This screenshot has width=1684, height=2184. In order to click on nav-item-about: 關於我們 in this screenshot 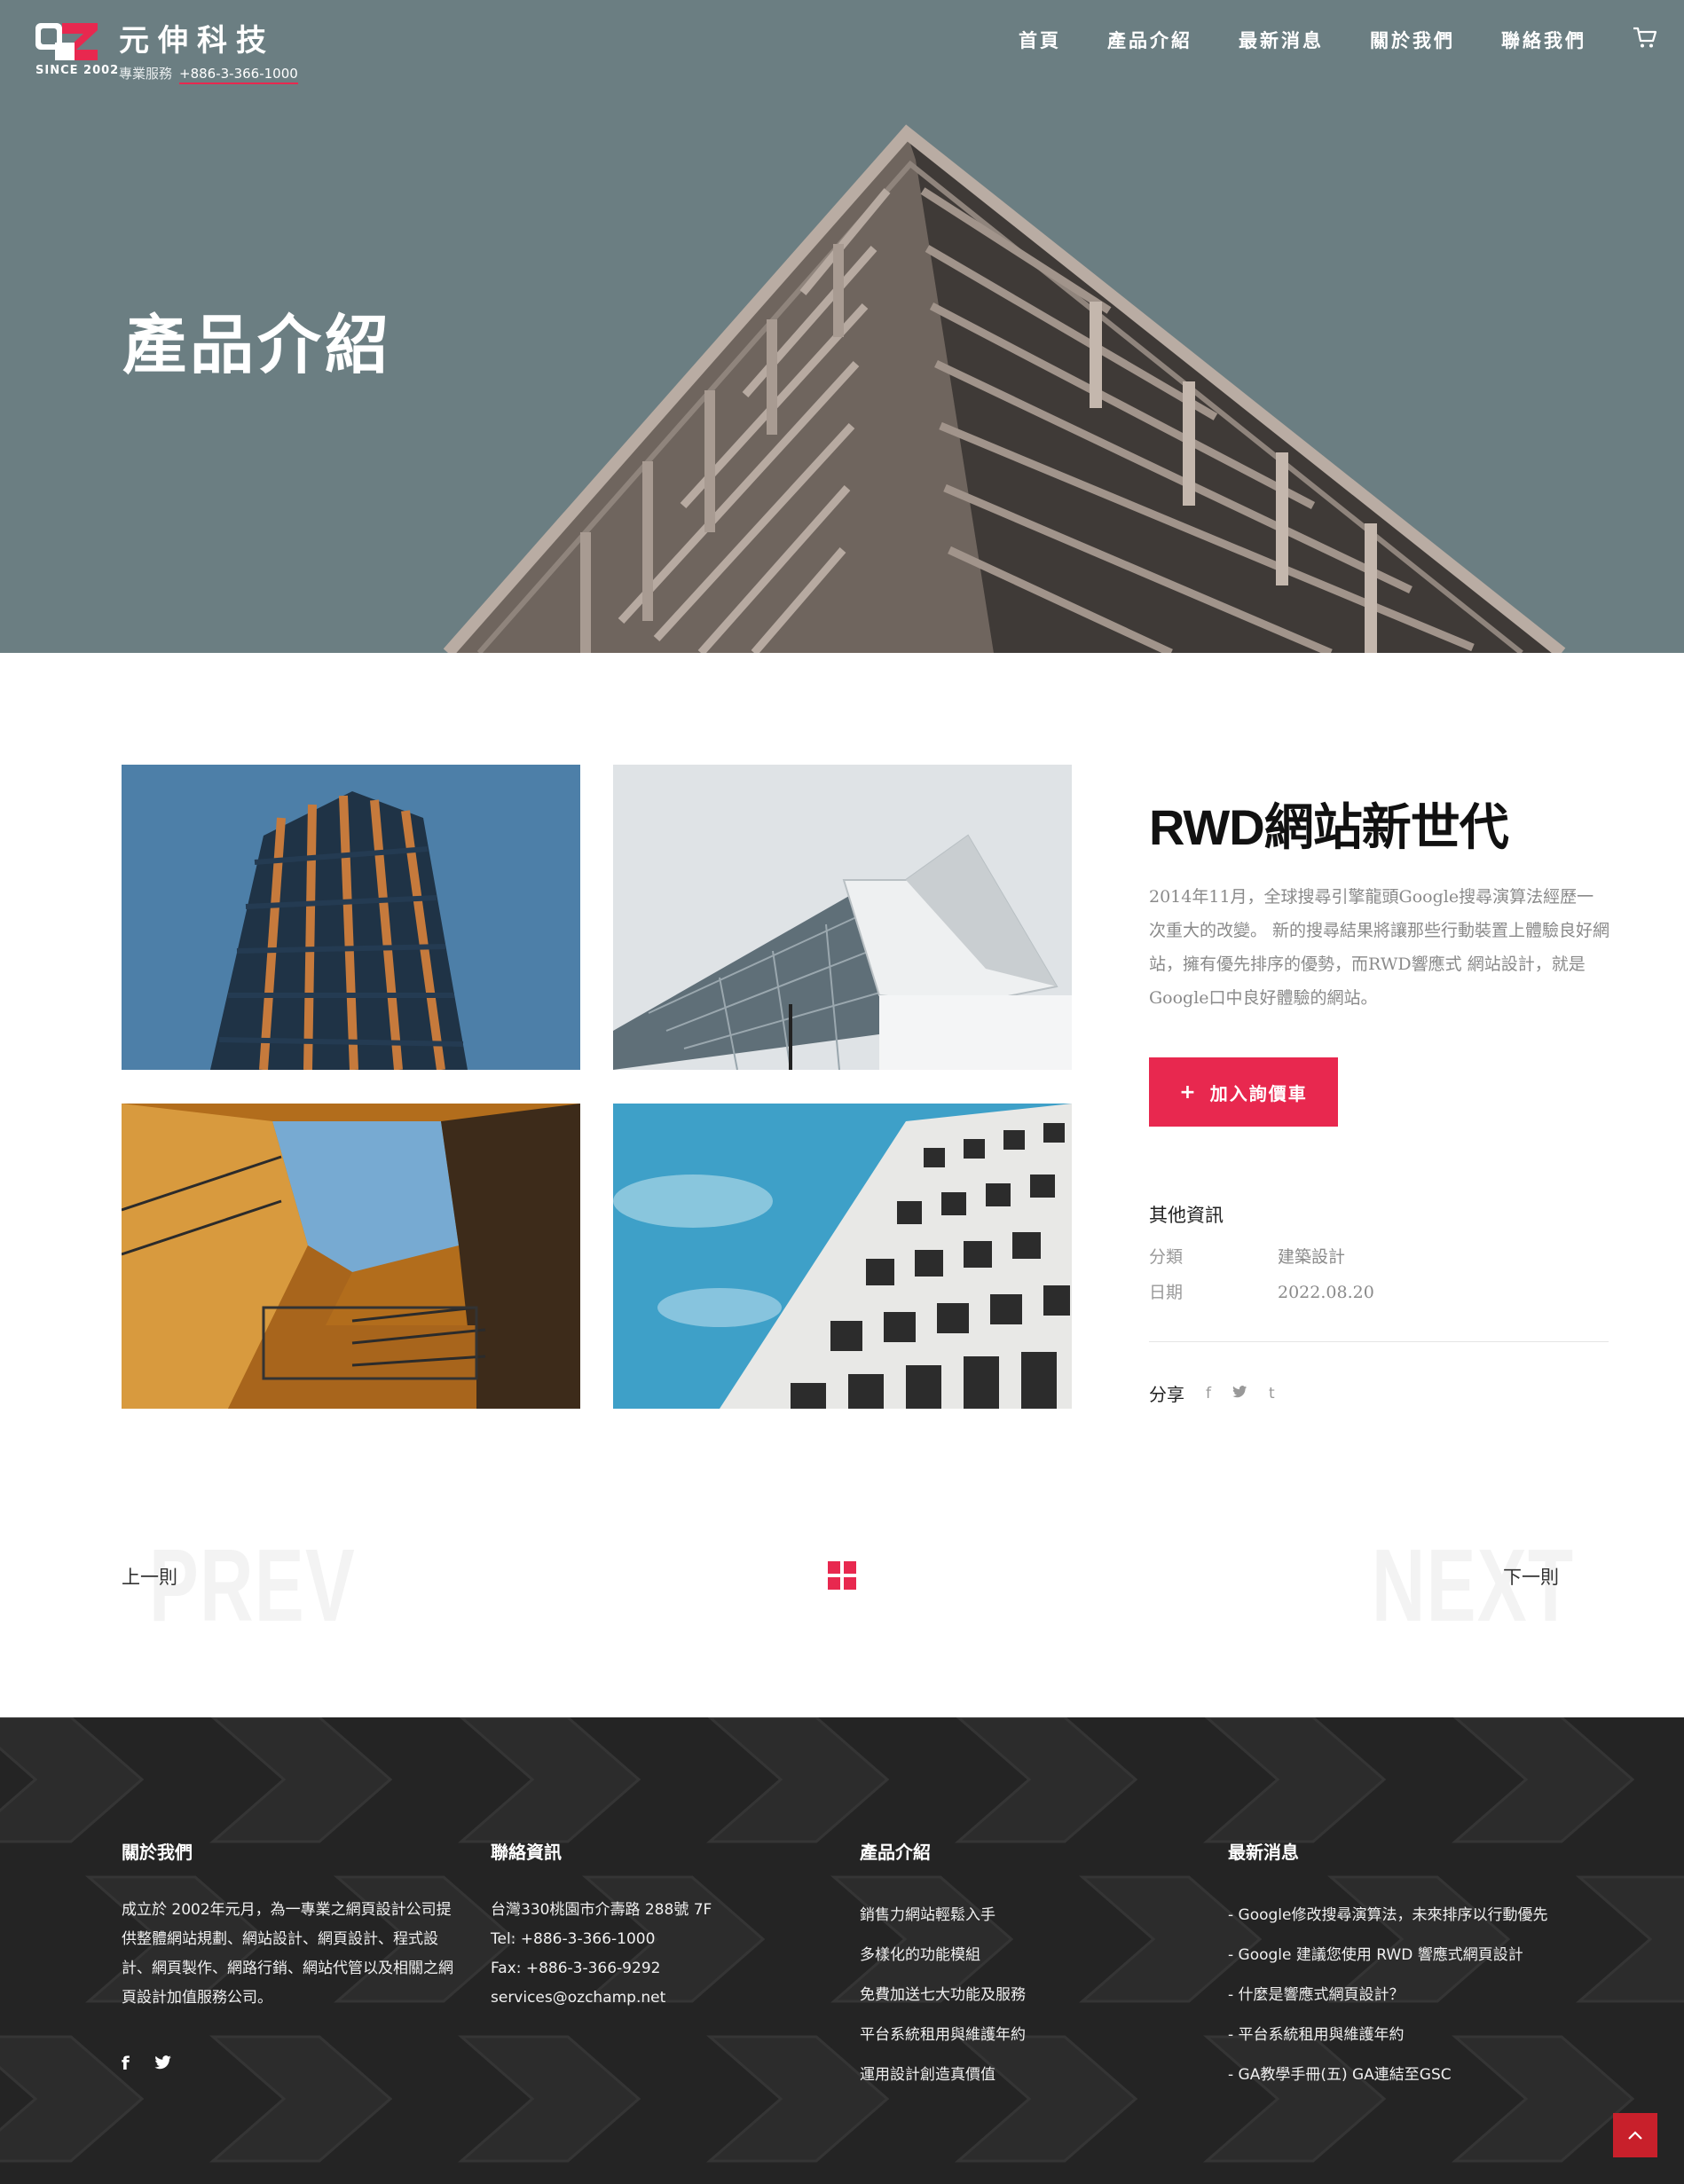, I will do `click(1413, 40)`.